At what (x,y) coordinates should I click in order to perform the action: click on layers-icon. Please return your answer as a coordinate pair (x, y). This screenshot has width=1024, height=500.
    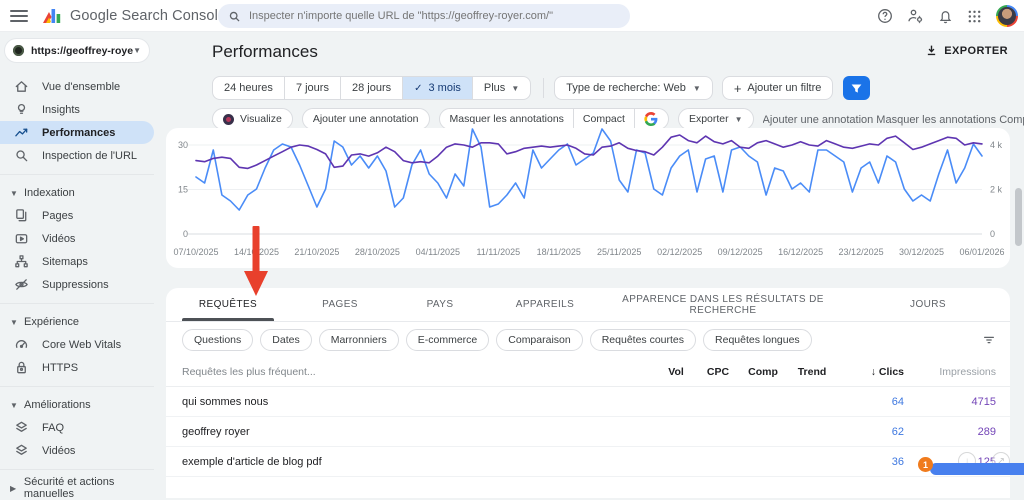
    Looking at the image, I should click on (22, 450).